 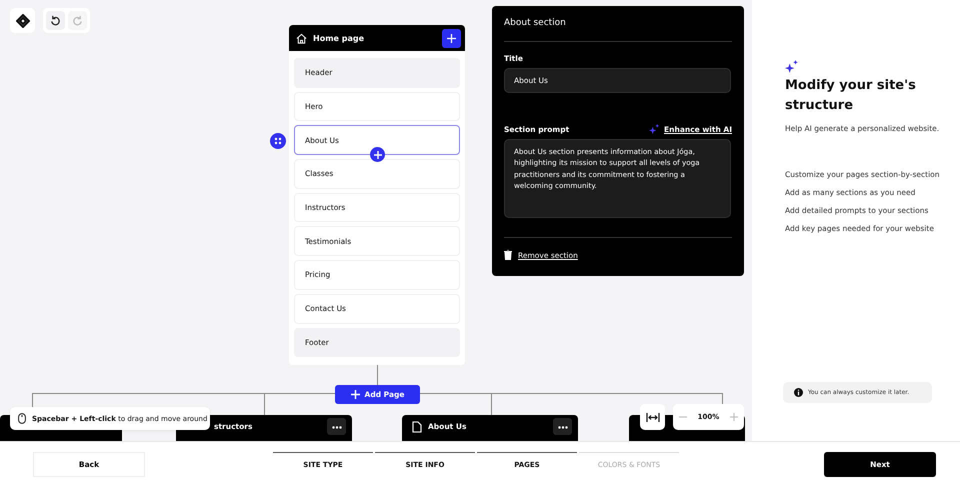 What do you see at coordinates (508, 255) in the screenshot?
I see `trash-icon` at bounding box center [508, 255].